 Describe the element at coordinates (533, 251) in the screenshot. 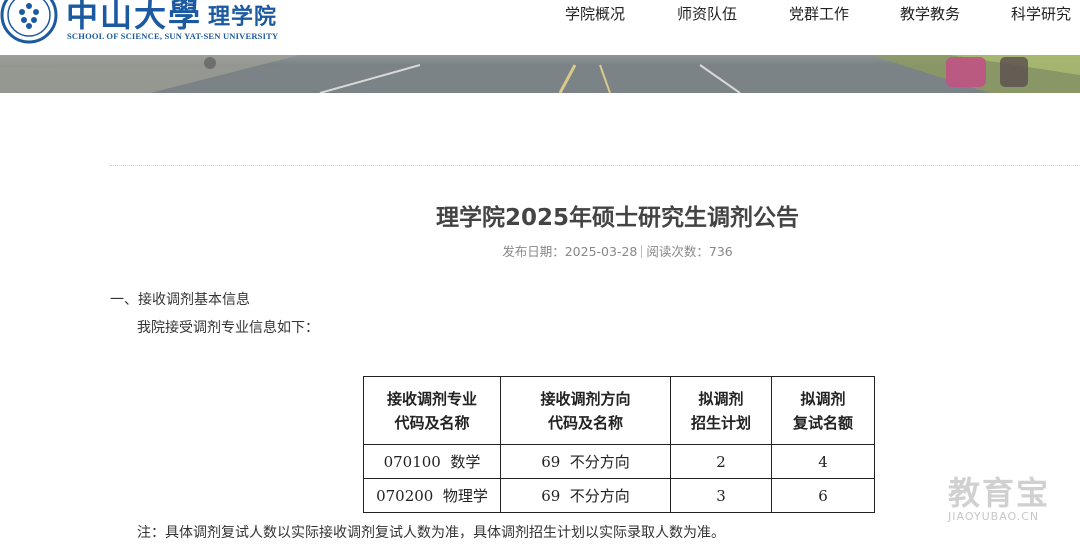

I see `publish-date-label: 发布日期：` at that location.